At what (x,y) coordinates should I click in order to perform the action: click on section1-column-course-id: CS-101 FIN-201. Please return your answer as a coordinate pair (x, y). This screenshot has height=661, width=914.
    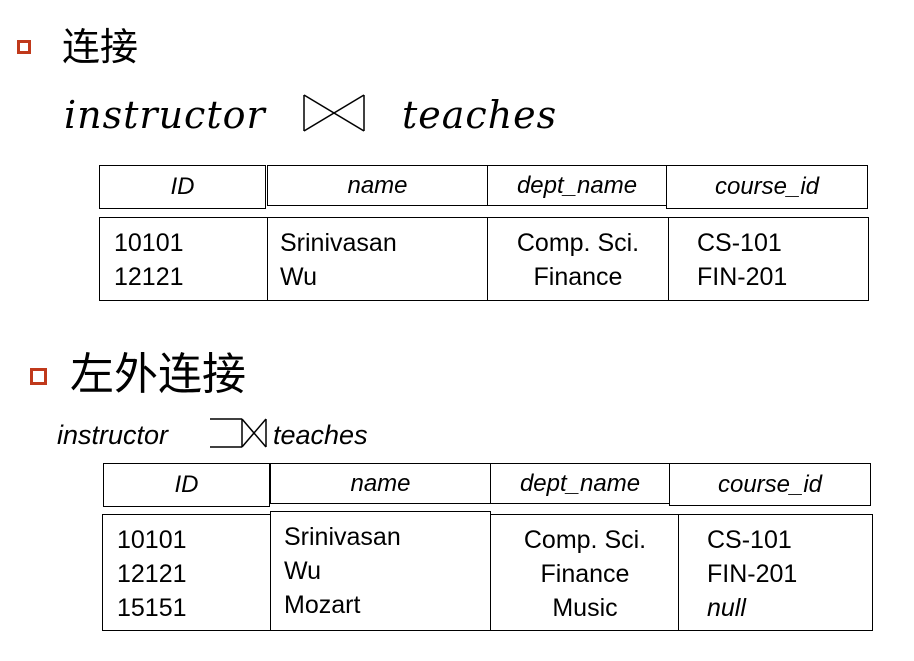
    Looking at the image, I should click on (768, 259).